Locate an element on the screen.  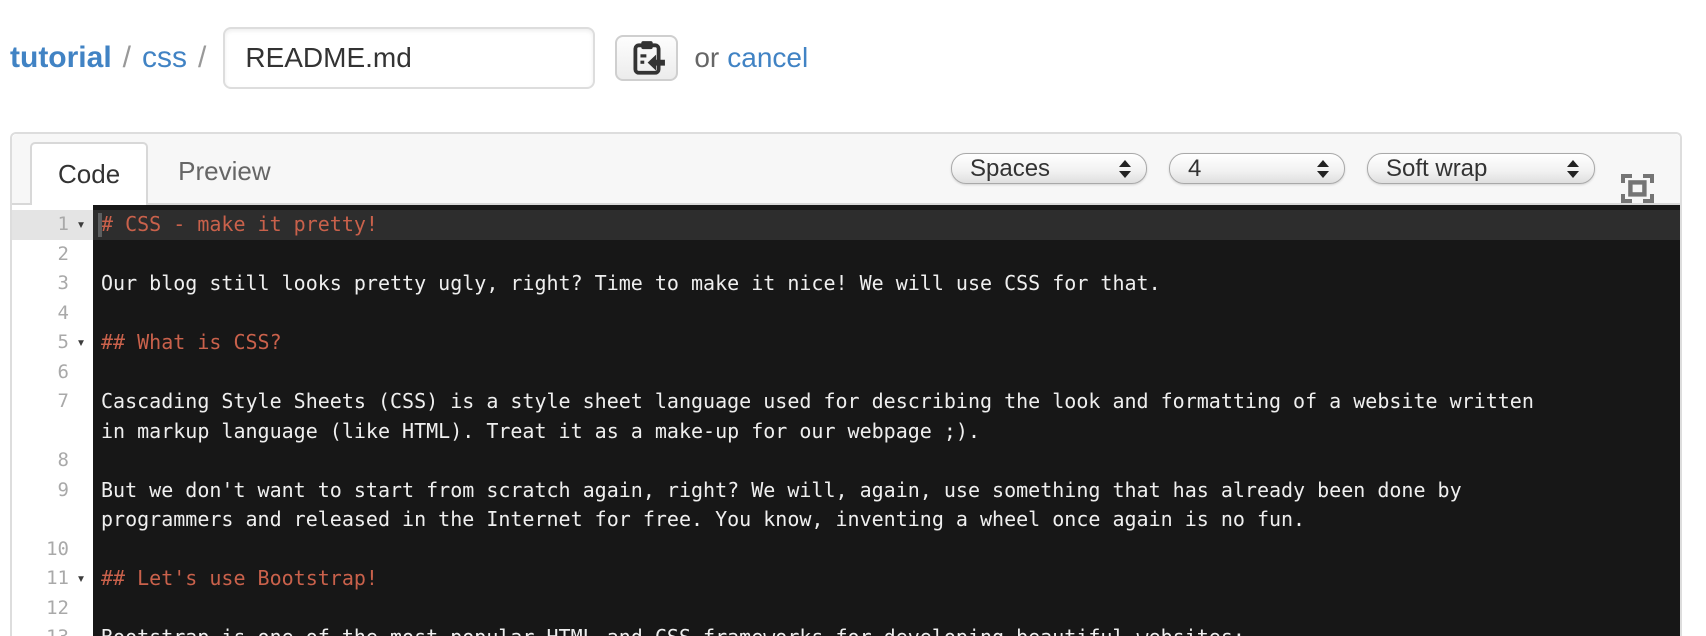
gutter-cell: 3 is located at coordinates (52, 284).